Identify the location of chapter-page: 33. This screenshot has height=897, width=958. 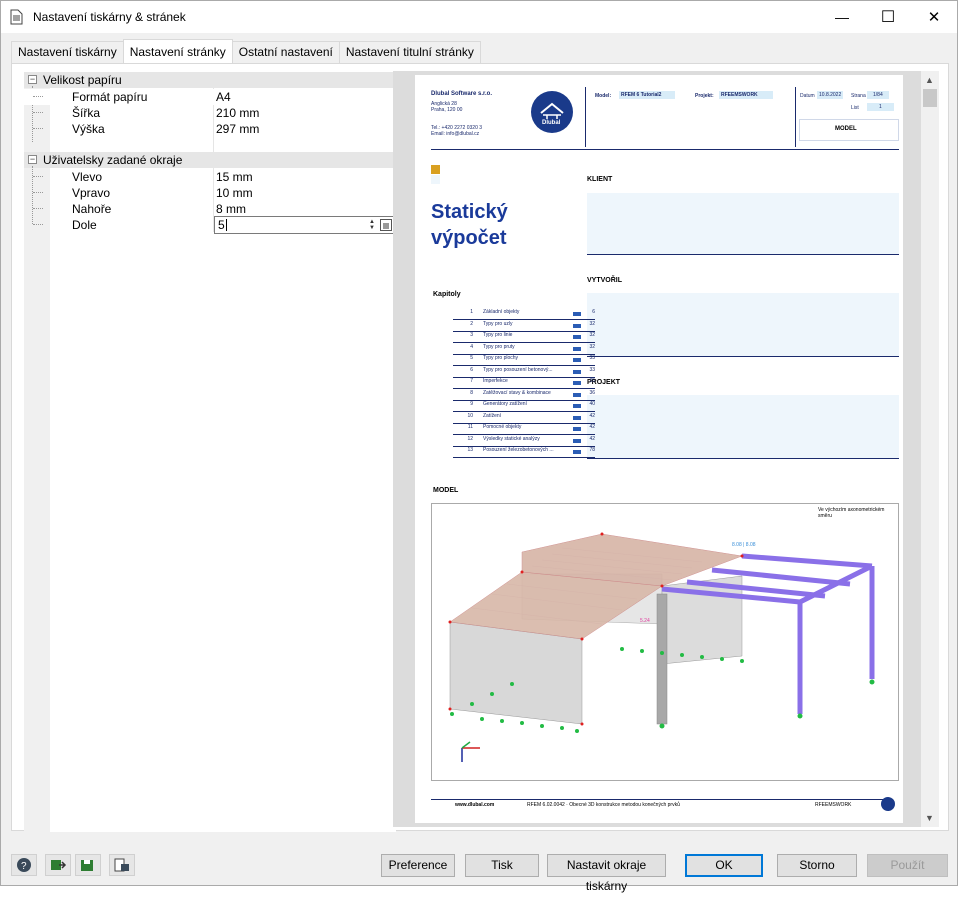
(592, 358).